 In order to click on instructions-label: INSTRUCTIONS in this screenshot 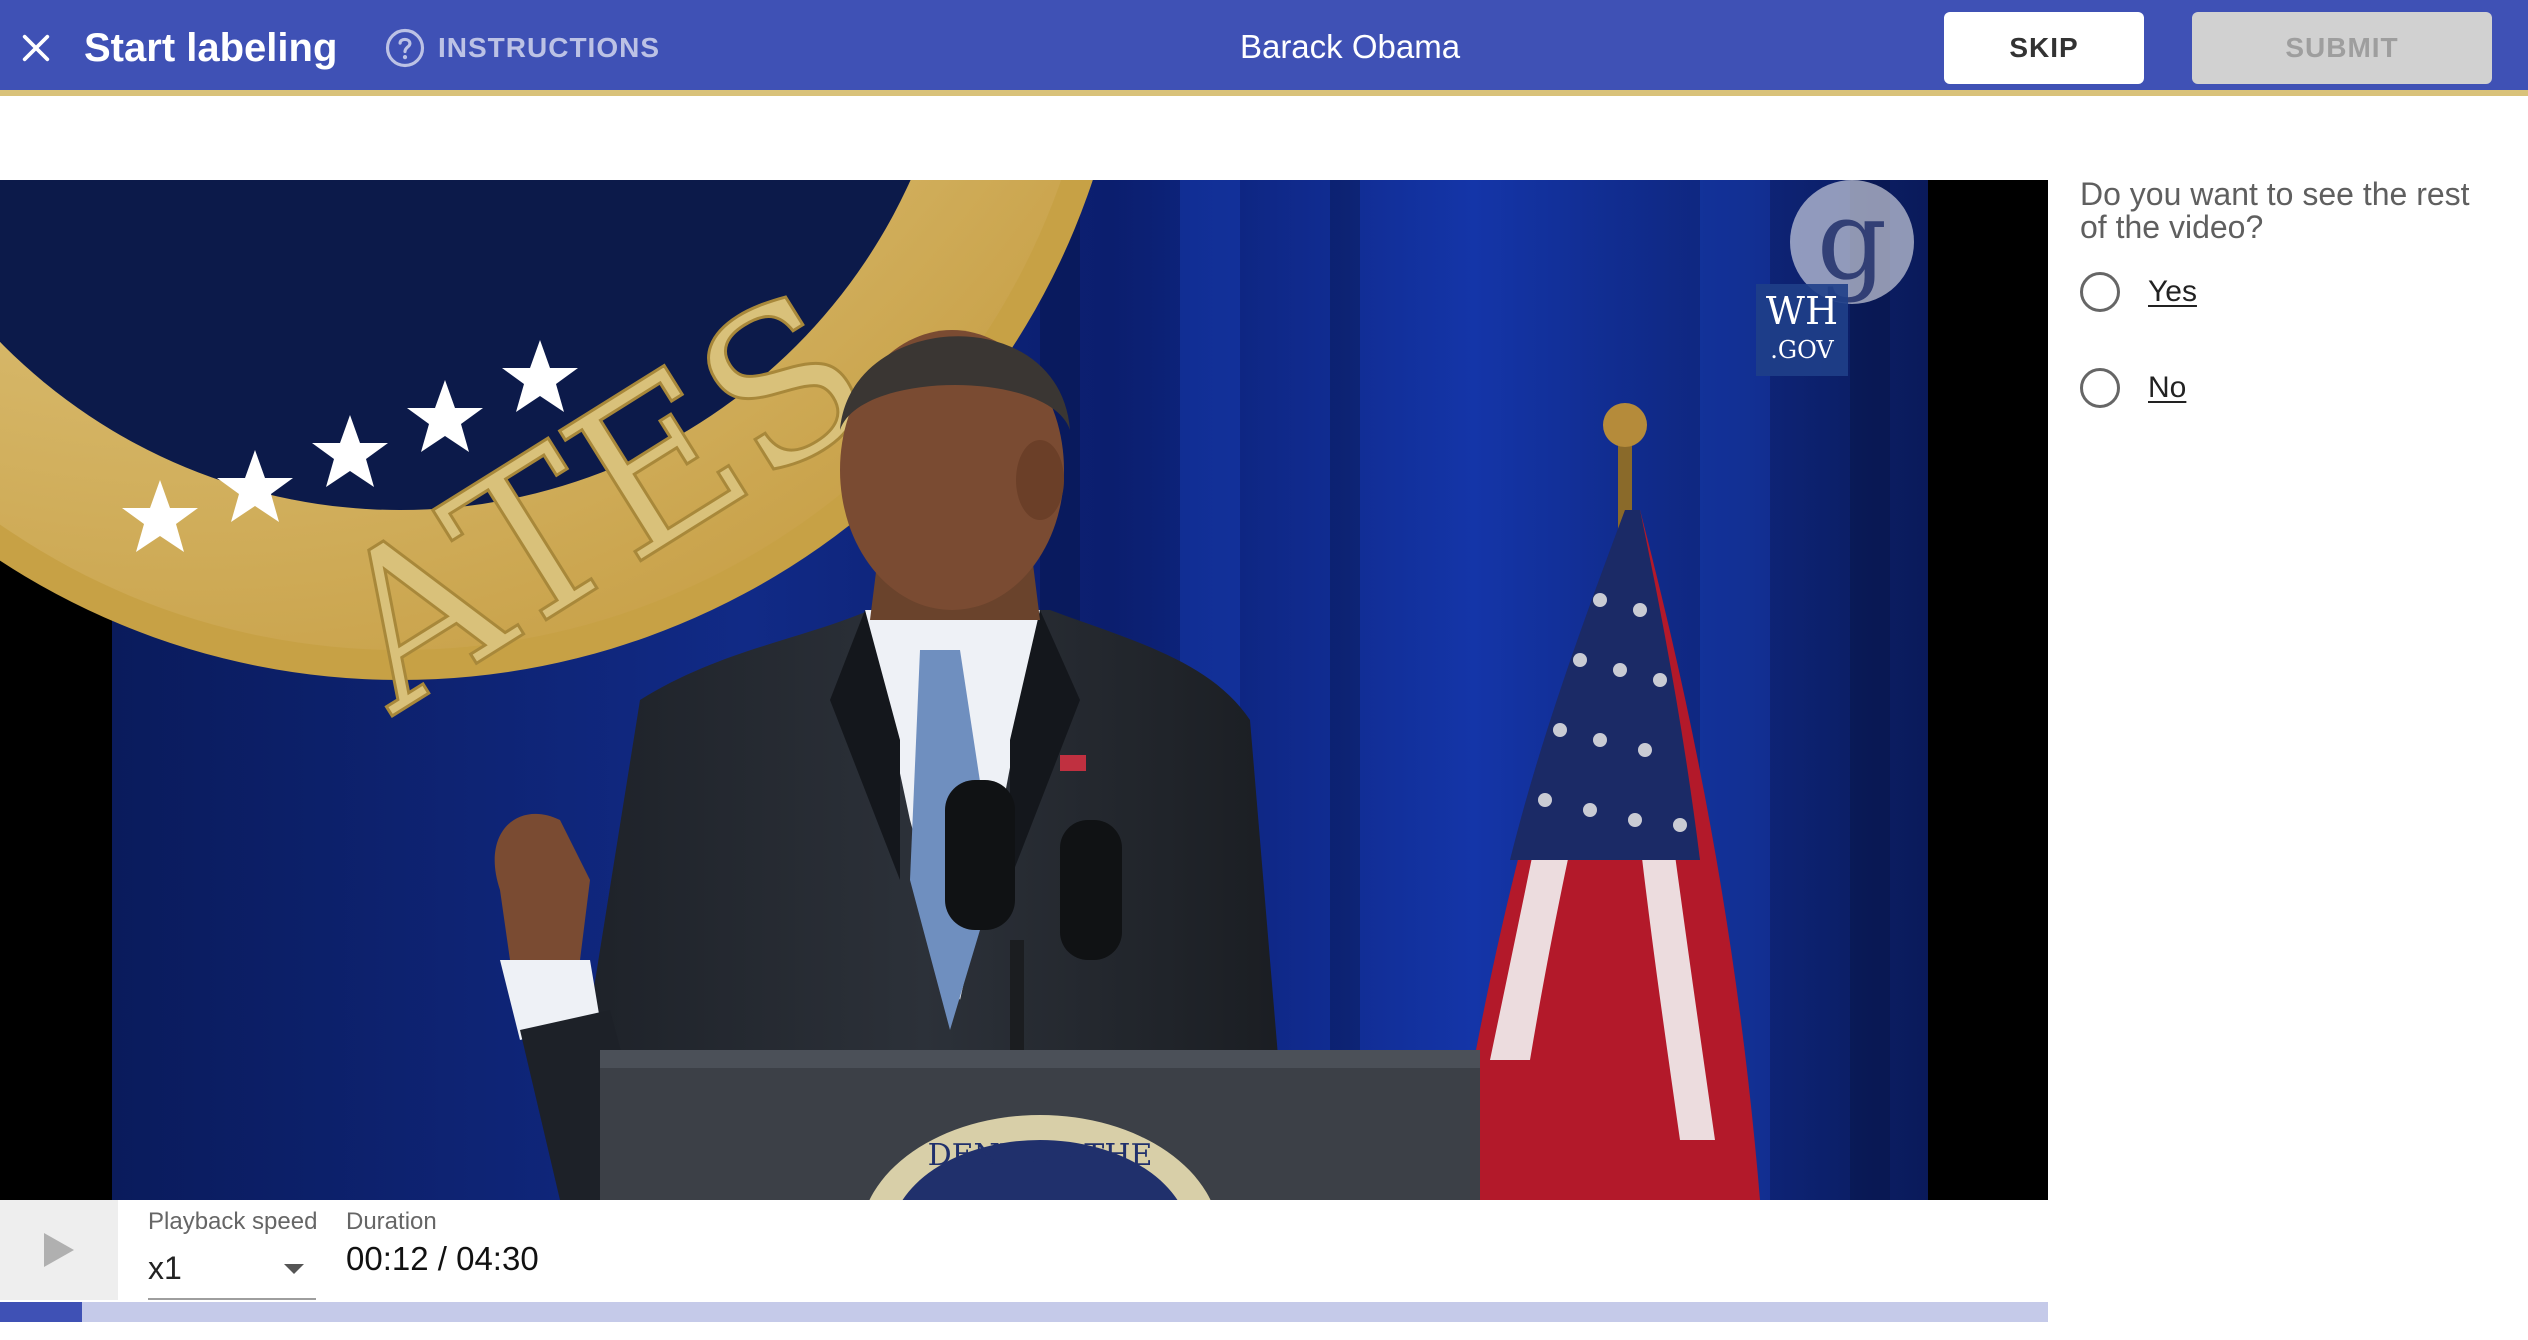, I will do `click(549, 47)`.